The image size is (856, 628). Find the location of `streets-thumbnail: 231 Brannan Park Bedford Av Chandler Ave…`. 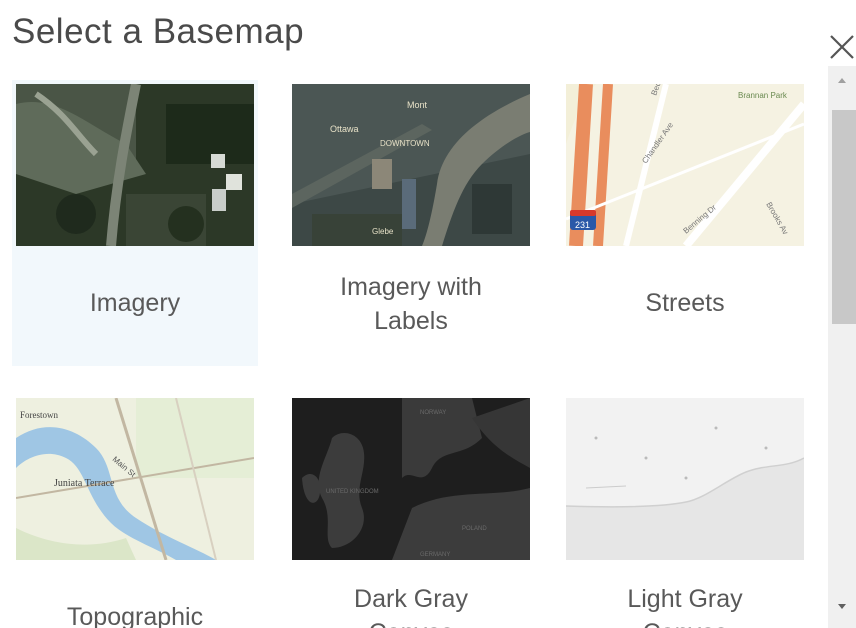

streets-thumbnail: 231 Brannan Park Bedford Av Chandler Ave… is located at coordinates (685, 165).